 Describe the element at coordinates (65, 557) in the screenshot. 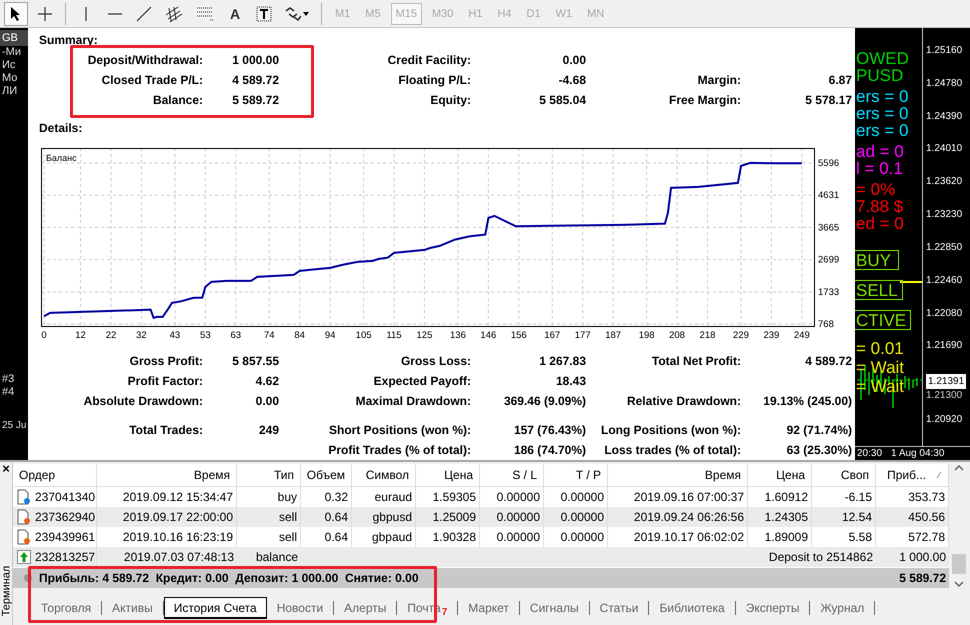

I see `table-cell: 232813257` at that location.